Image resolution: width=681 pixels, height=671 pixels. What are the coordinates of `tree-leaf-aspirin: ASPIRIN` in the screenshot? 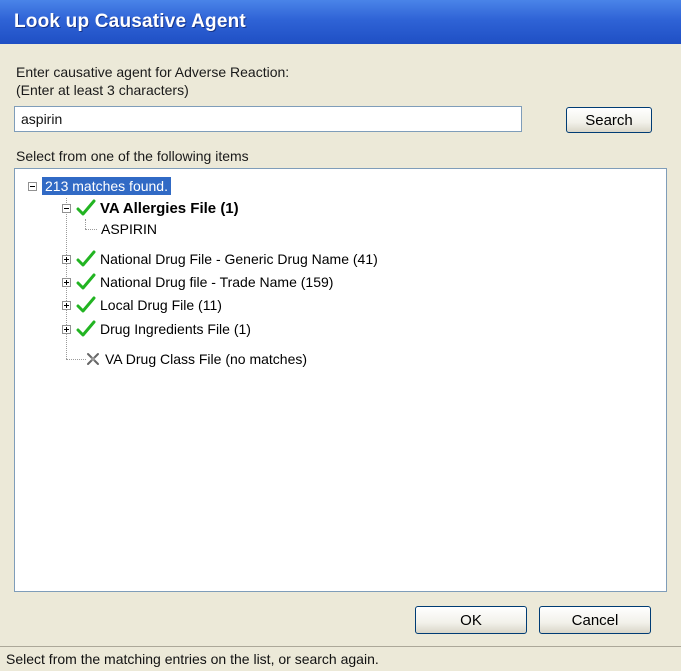 It's located at (129, 229).